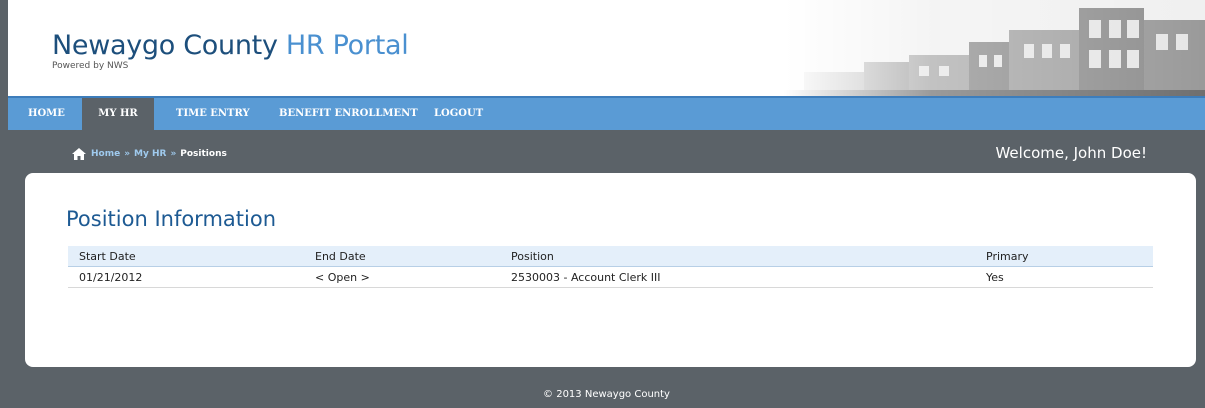 The width and height of the screenshot is (1205, 408). What do you see at coordinates (586, 277) in the screenshot?
I see `cell-position: 2530003 - Account Clerk III` at bounding box center [586, 277].